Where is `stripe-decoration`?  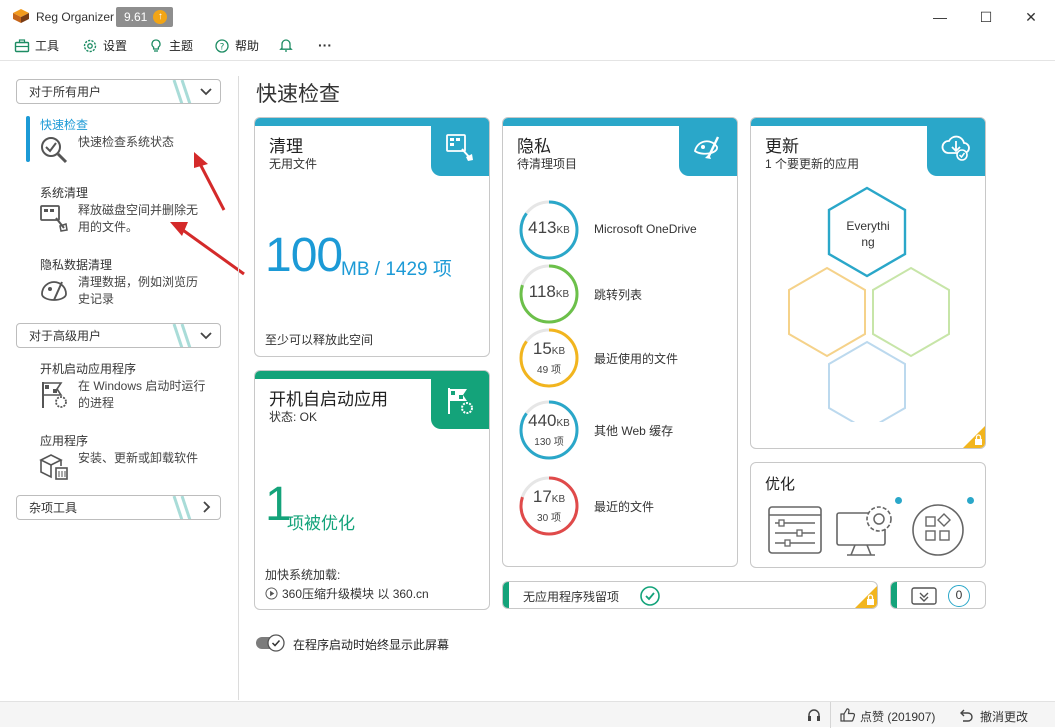 stripe-decoration is located at coordinates (182, 335).